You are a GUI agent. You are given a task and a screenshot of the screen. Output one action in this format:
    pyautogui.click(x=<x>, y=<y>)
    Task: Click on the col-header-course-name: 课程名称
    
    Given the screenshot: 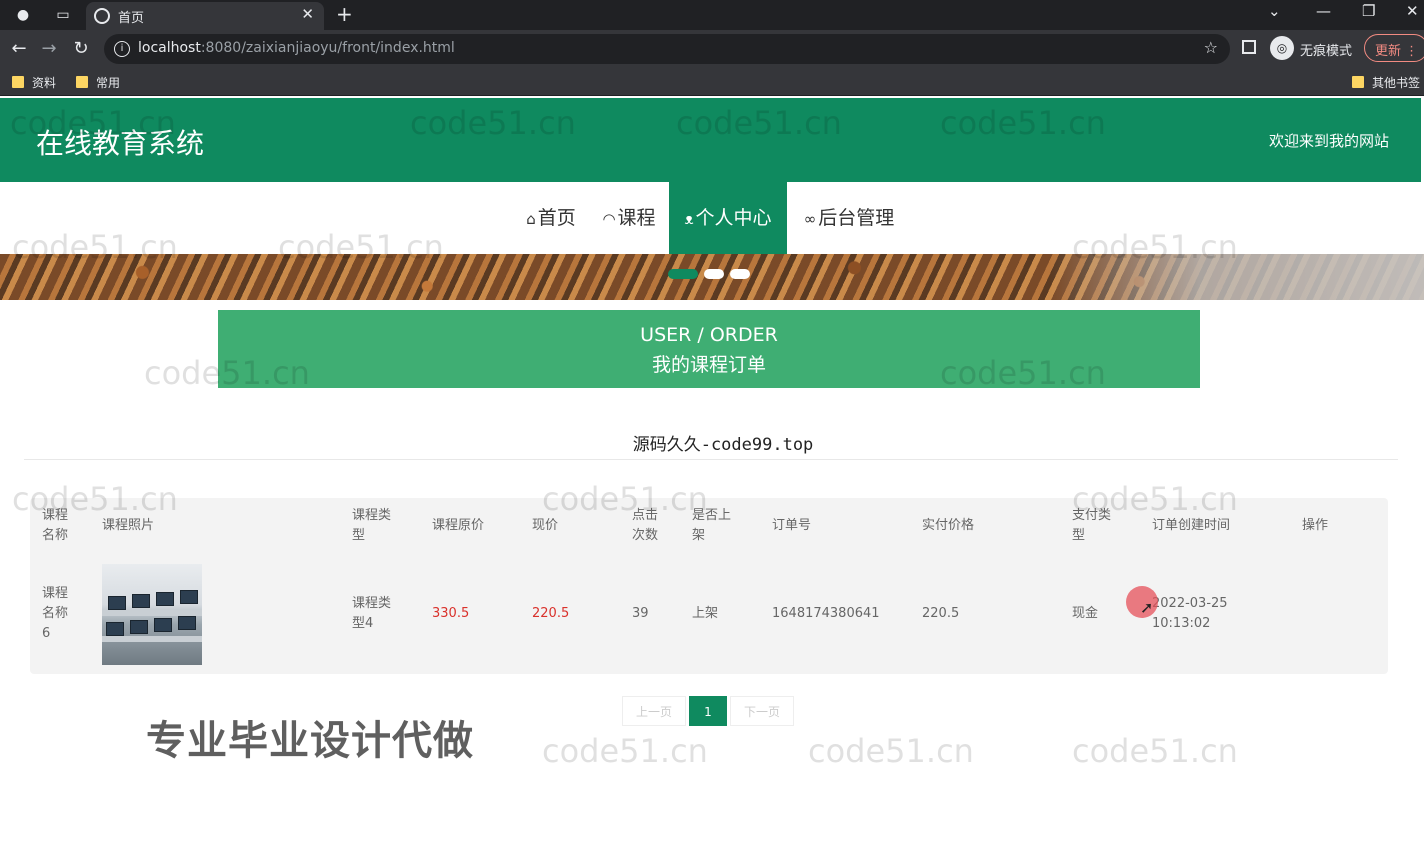 What is the action you would take?
    pyautogui.click(x=55, y=525)
    